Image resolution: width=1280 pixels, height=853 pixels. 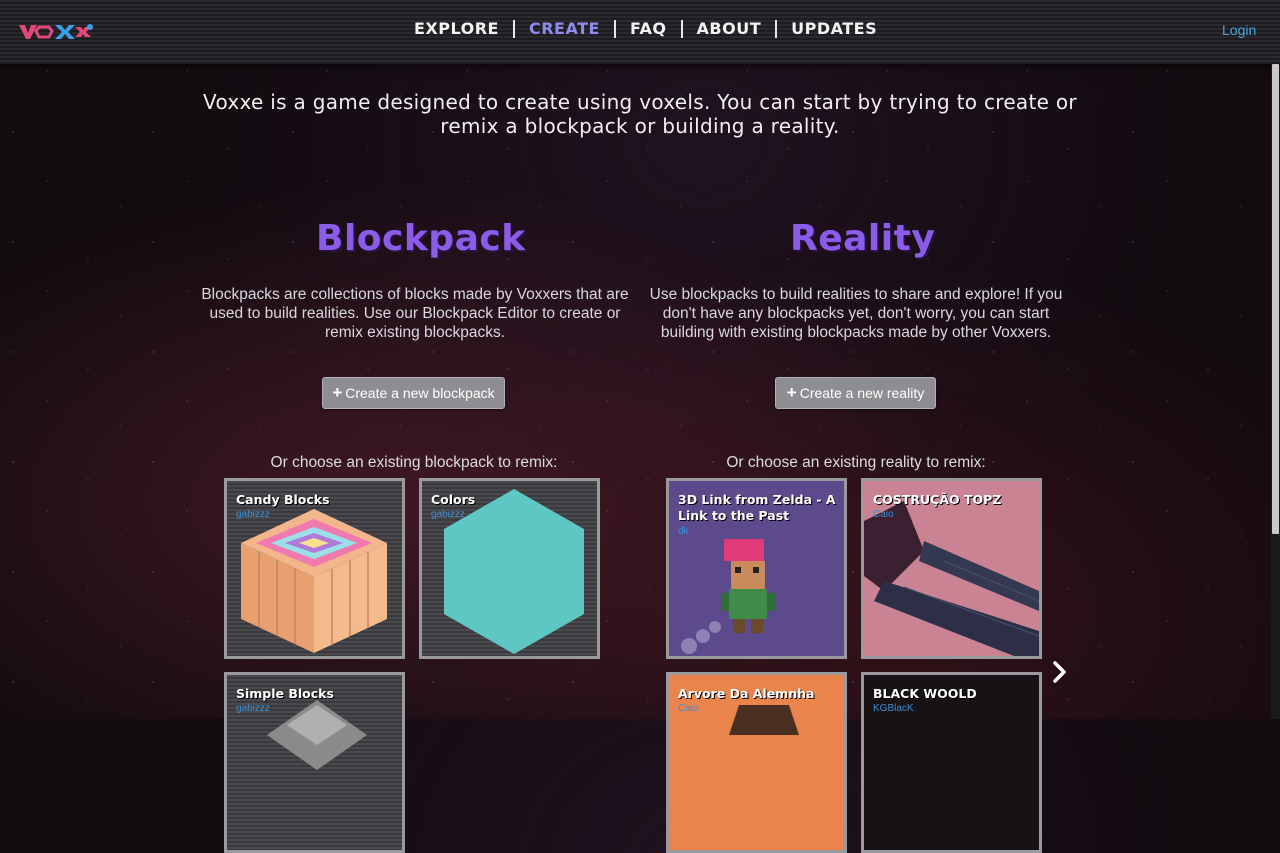 I want to click on card-title: Candy Blocks, so click(x=283, y=499).